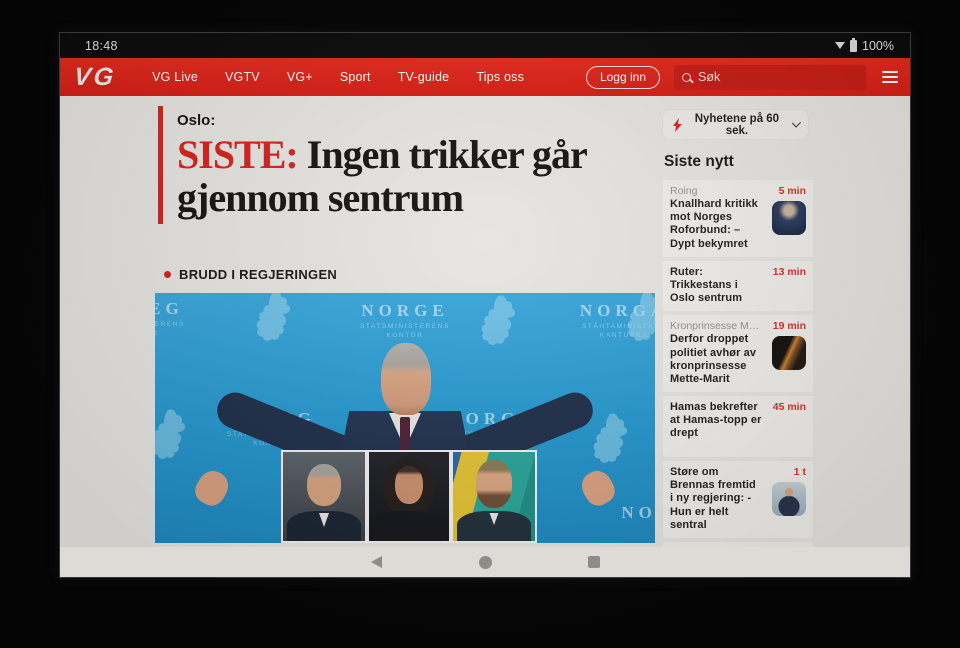 The width and height of the screenshot is (960, 648). I want to click on menu-icon, so click(890, 77).